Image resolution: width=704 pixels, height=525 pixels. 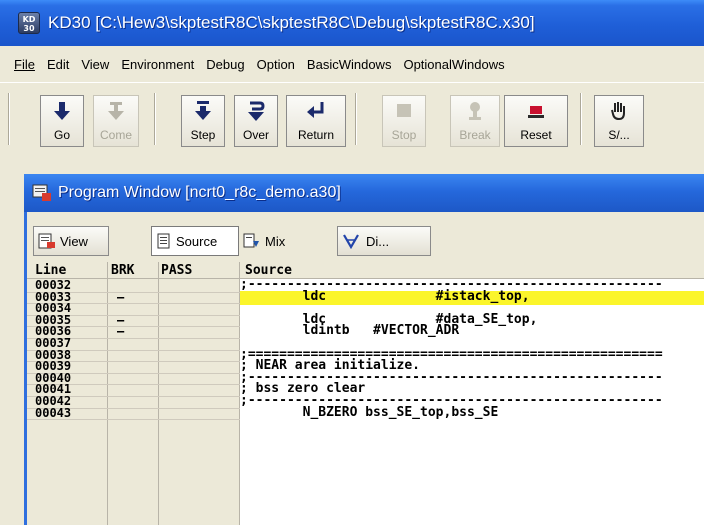 I want to click on table-row: 00043 N_BZERO bss_SE_top,bss_SE, so click(x=365, y=412).